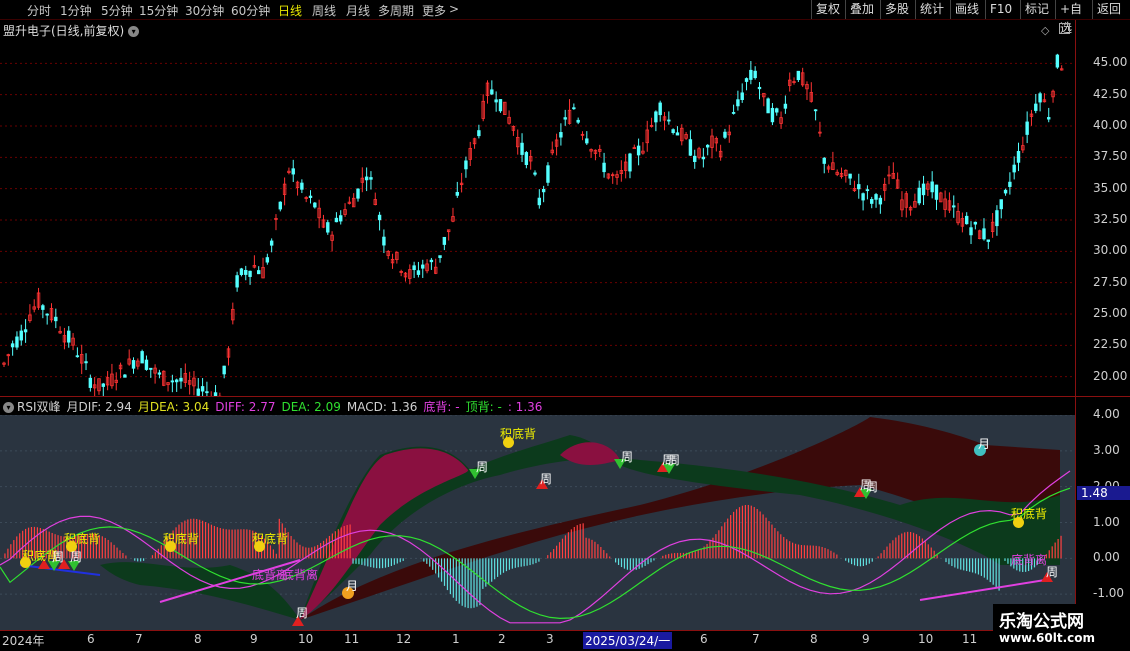  What do you see at coordinates (311, 407) in the screenshot?
I see `legend-item: DEA: 2.09` at bounding box center [311, 407].